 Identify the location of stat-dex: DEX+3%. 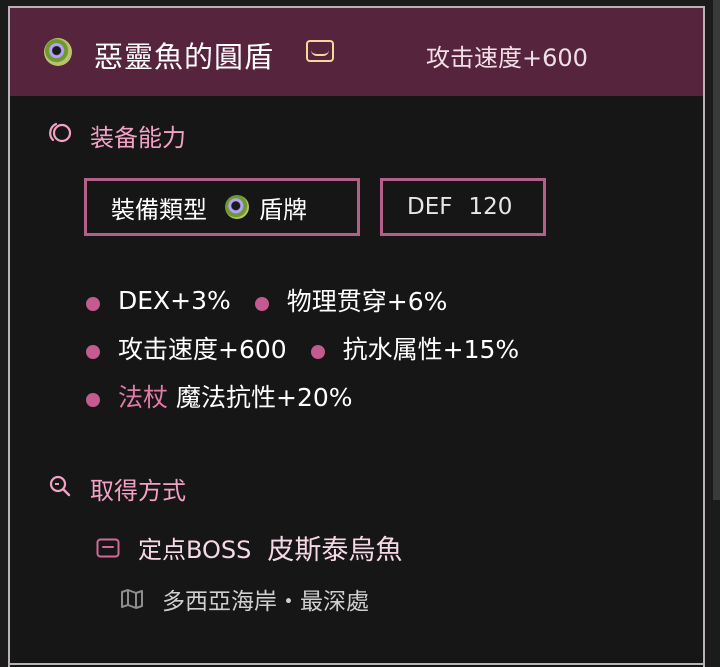
(174, 300).